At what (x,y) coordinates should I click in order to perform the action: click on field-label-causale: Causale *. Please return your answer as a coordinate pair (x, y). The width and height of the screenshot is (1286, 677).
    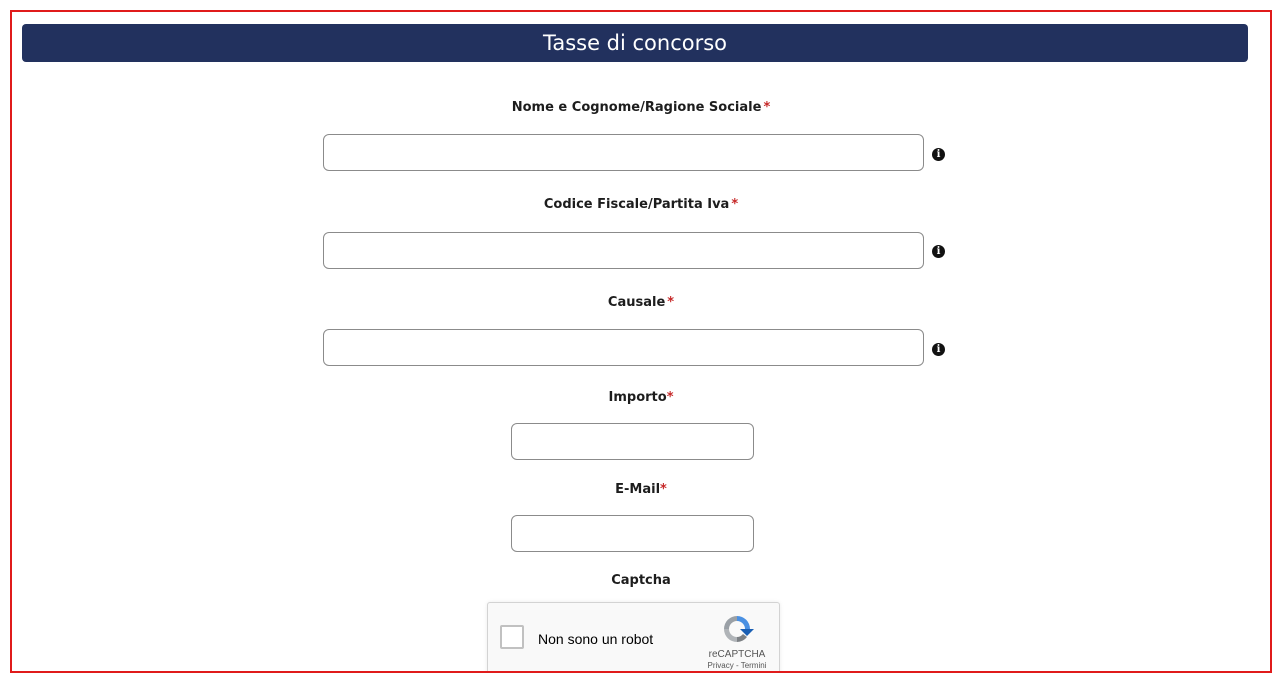
    Looking at the image, I should click on (641, 302).